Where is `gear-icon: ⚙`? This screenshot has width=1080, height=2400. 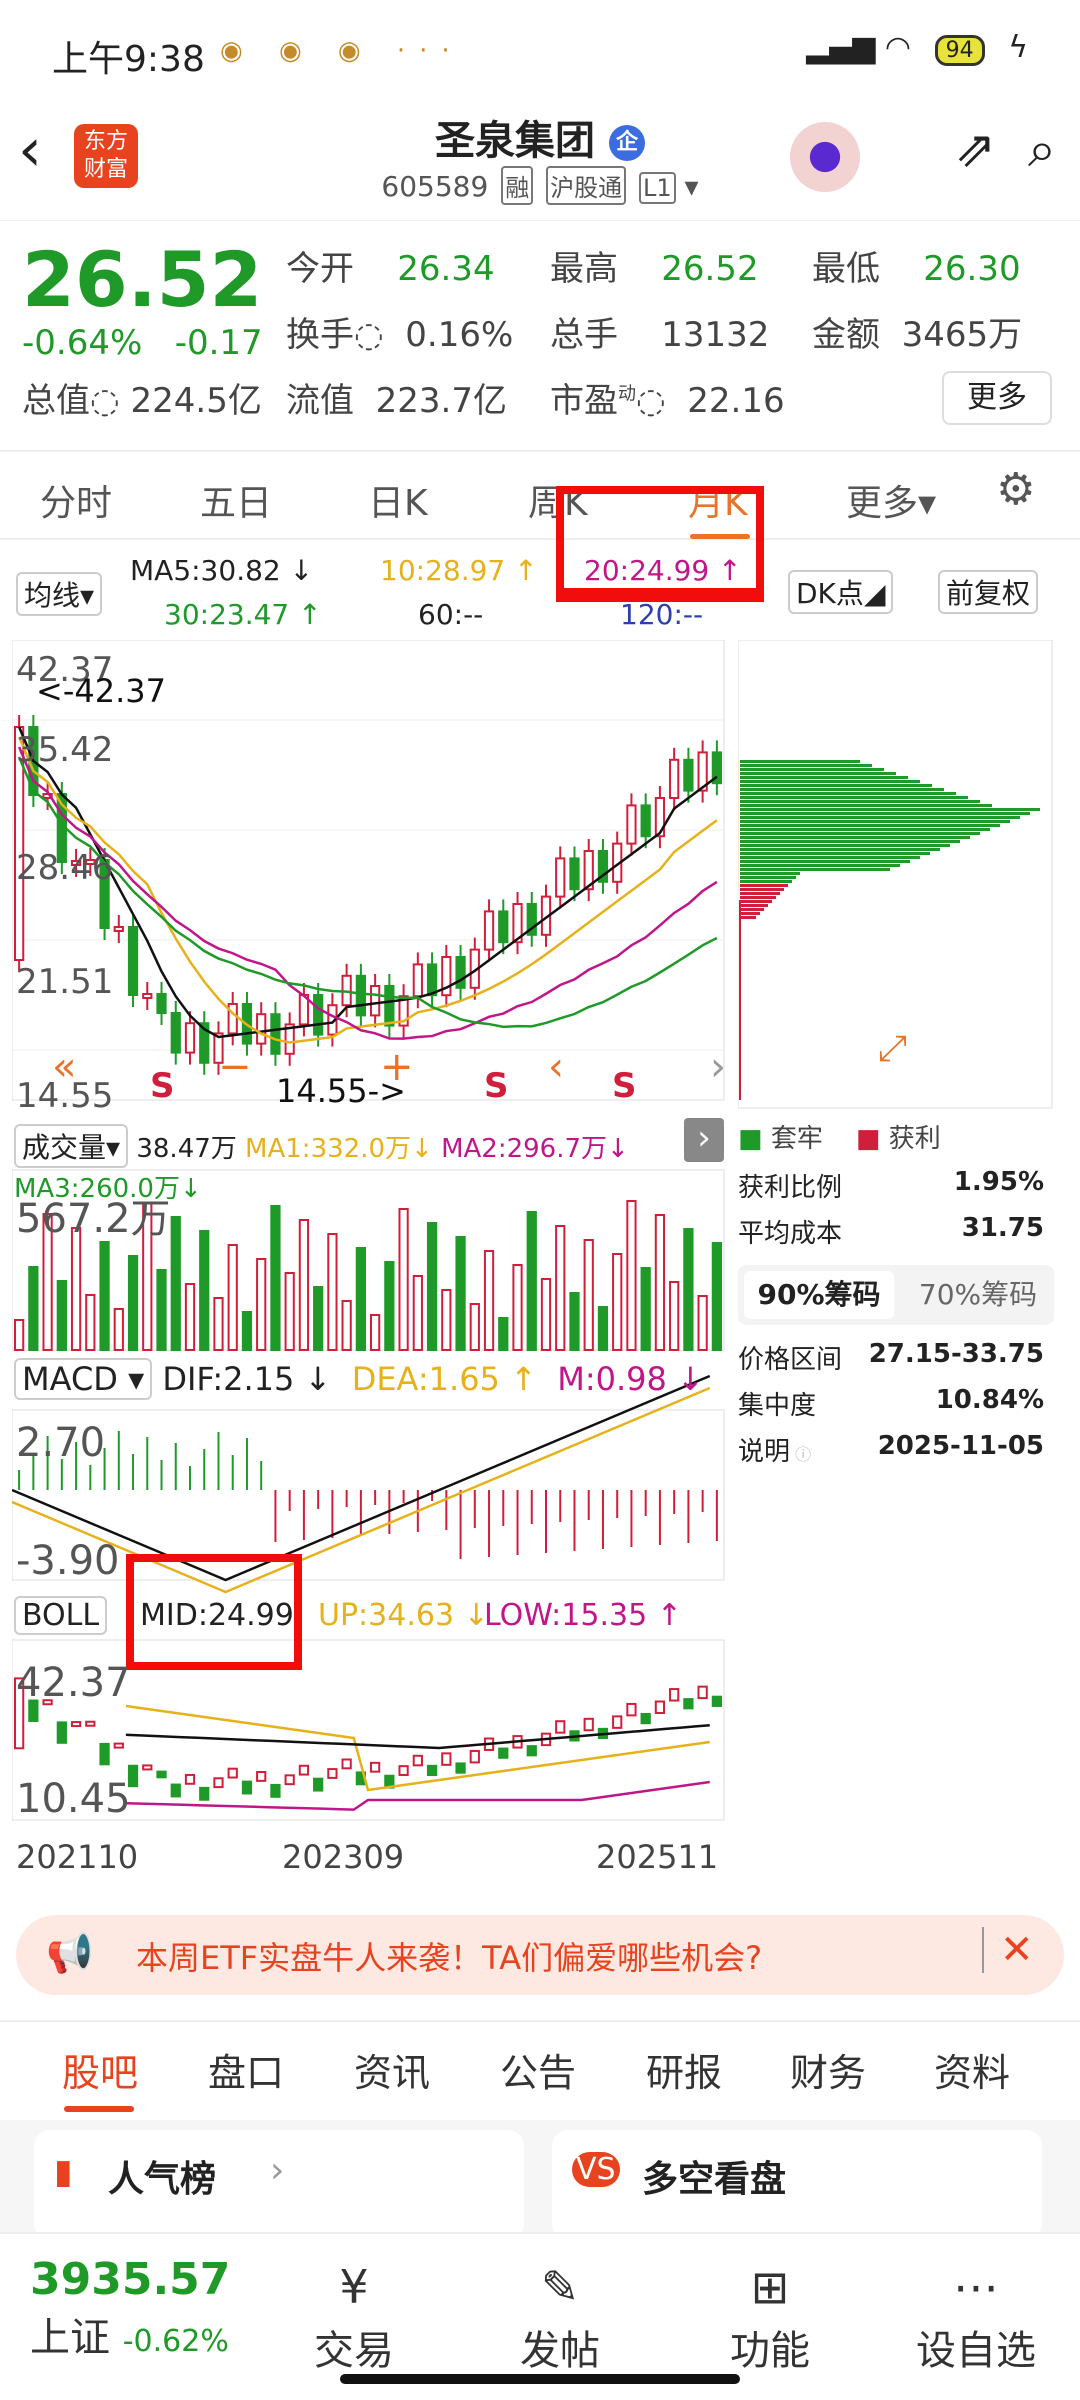 gear-icon: ⚙ is located at coordinates (1015, 489).